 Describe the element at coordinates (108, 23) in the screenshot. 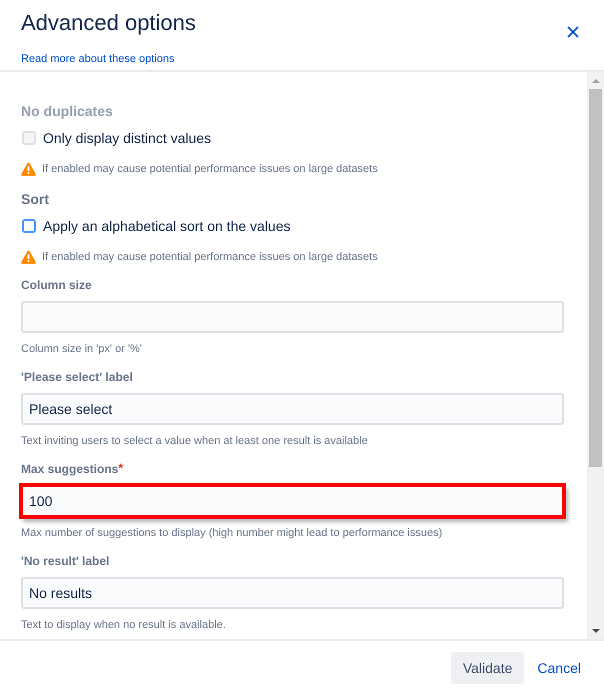

I see `dialog-title: Advanced options` at that location.